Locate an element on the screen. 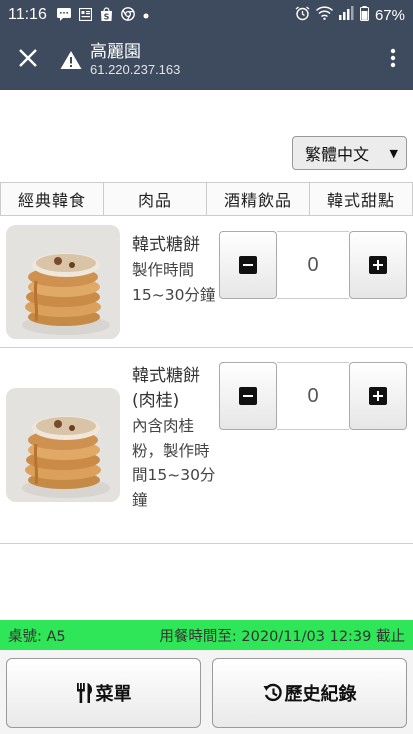 This screenshot has height=734, width=413. item-description: 製作時間15~30分鐘 is located at coordinates (174, 282).